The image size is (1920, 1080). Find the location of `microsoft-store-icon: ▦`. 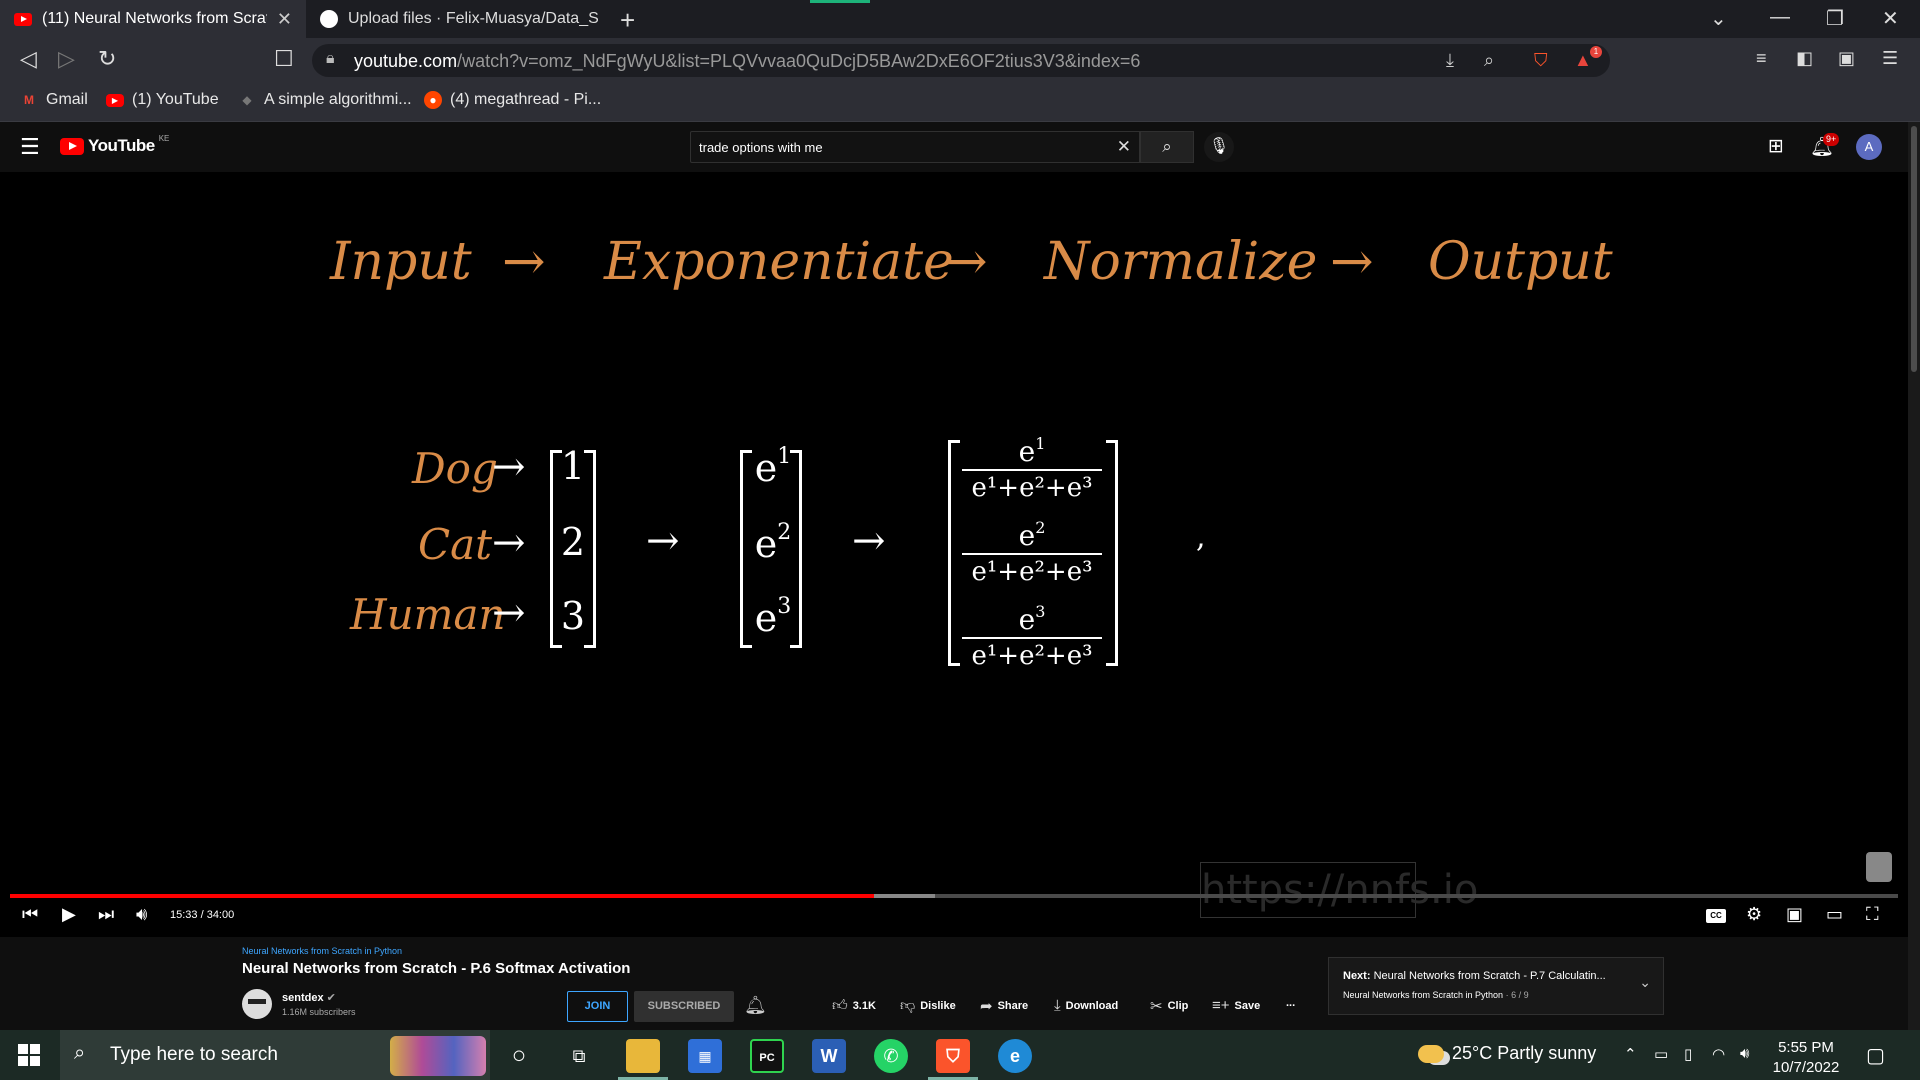

microsoft-store-icon: ▦ is located at coordinates (705, 1056).